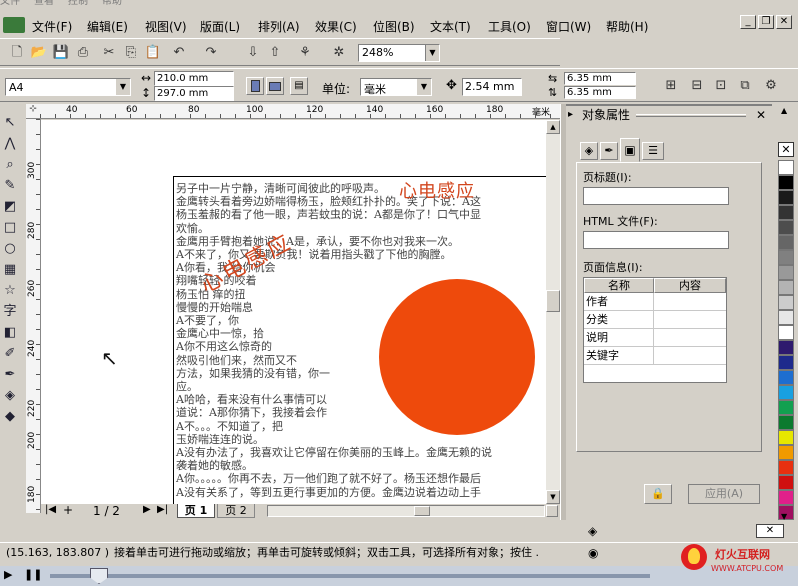 The width and height of the screenshot is (798, 586). Describe the element at coordinates (655, 302) in the screenshot. I see `table-row: 作者` at that location.